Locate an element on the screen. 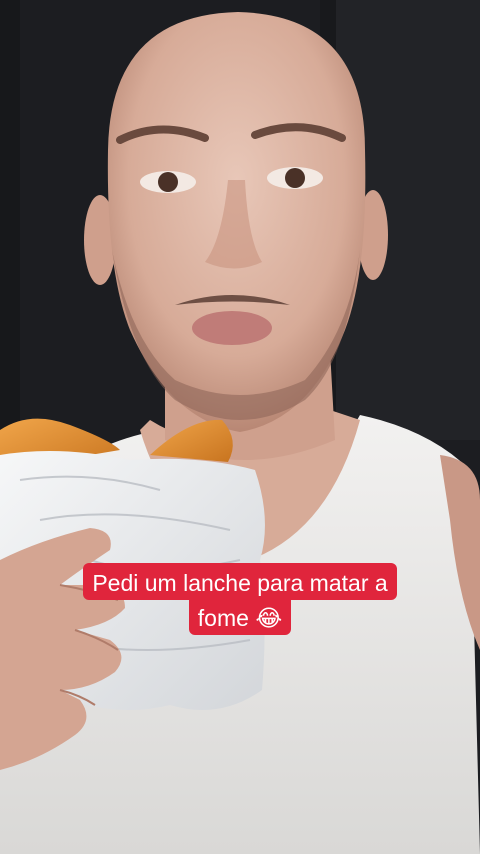  caption-line-2: fome 😂 is located at coordinates (240, 616).